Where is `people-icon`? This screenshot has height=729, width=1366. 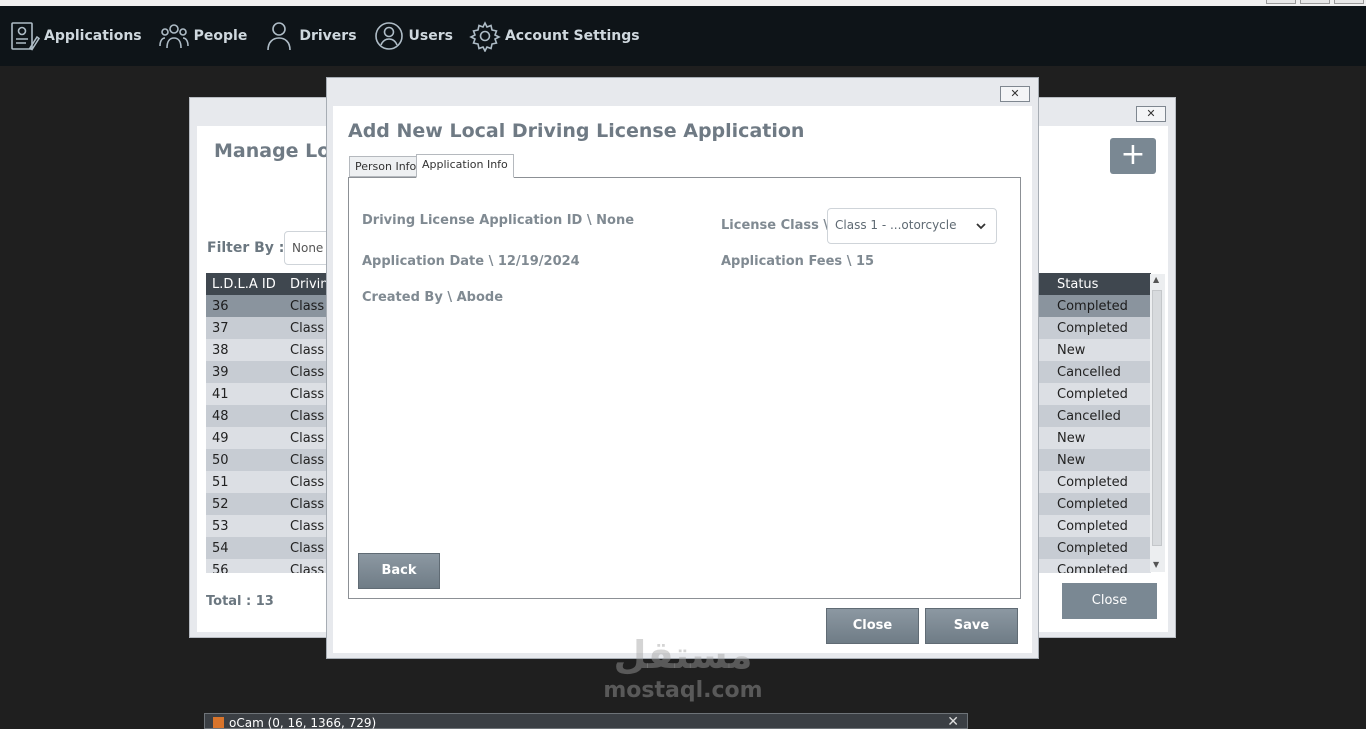 people-icon is located at coordinates (173, 36).